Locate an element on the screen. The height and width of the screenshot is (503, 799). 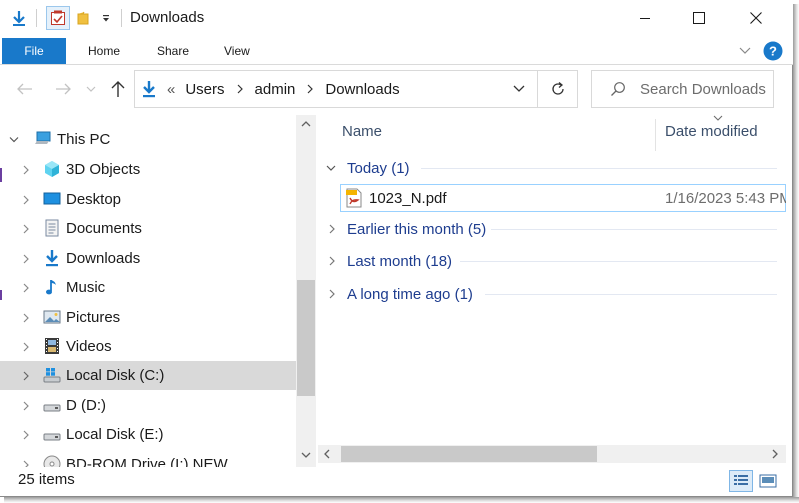
scroll-up-arrow-icon is located at coordinates (306, 124).